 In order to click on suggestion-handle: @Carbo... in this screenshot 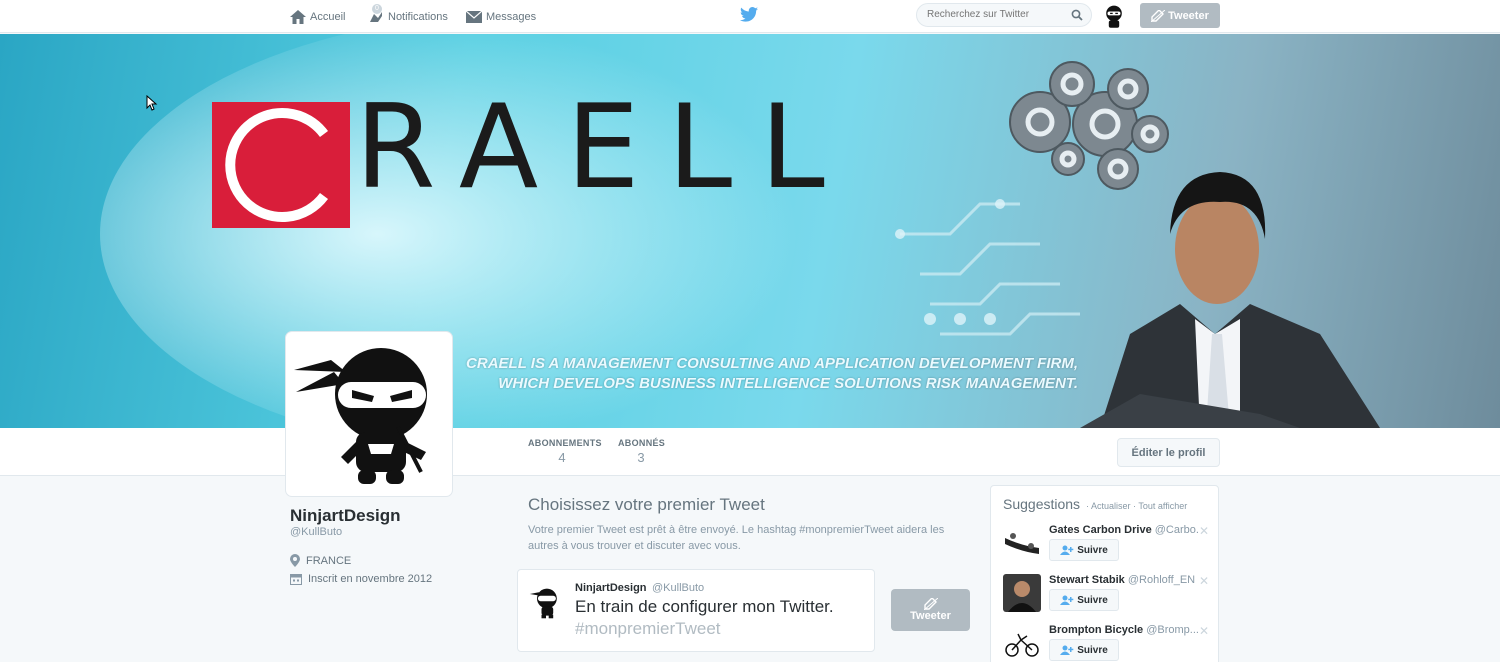, I will do `click(1176, 530)`.